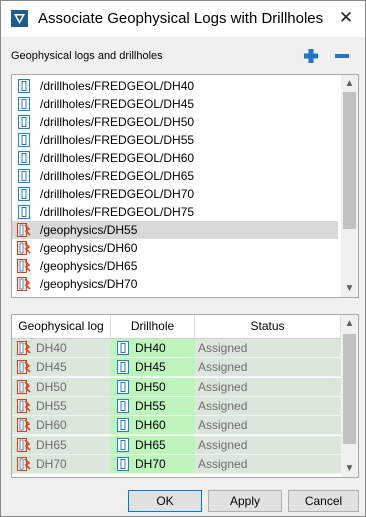 This screenshot has height=517, width=366. I want to click on drillhole-name: DH65, so click(150, 444).